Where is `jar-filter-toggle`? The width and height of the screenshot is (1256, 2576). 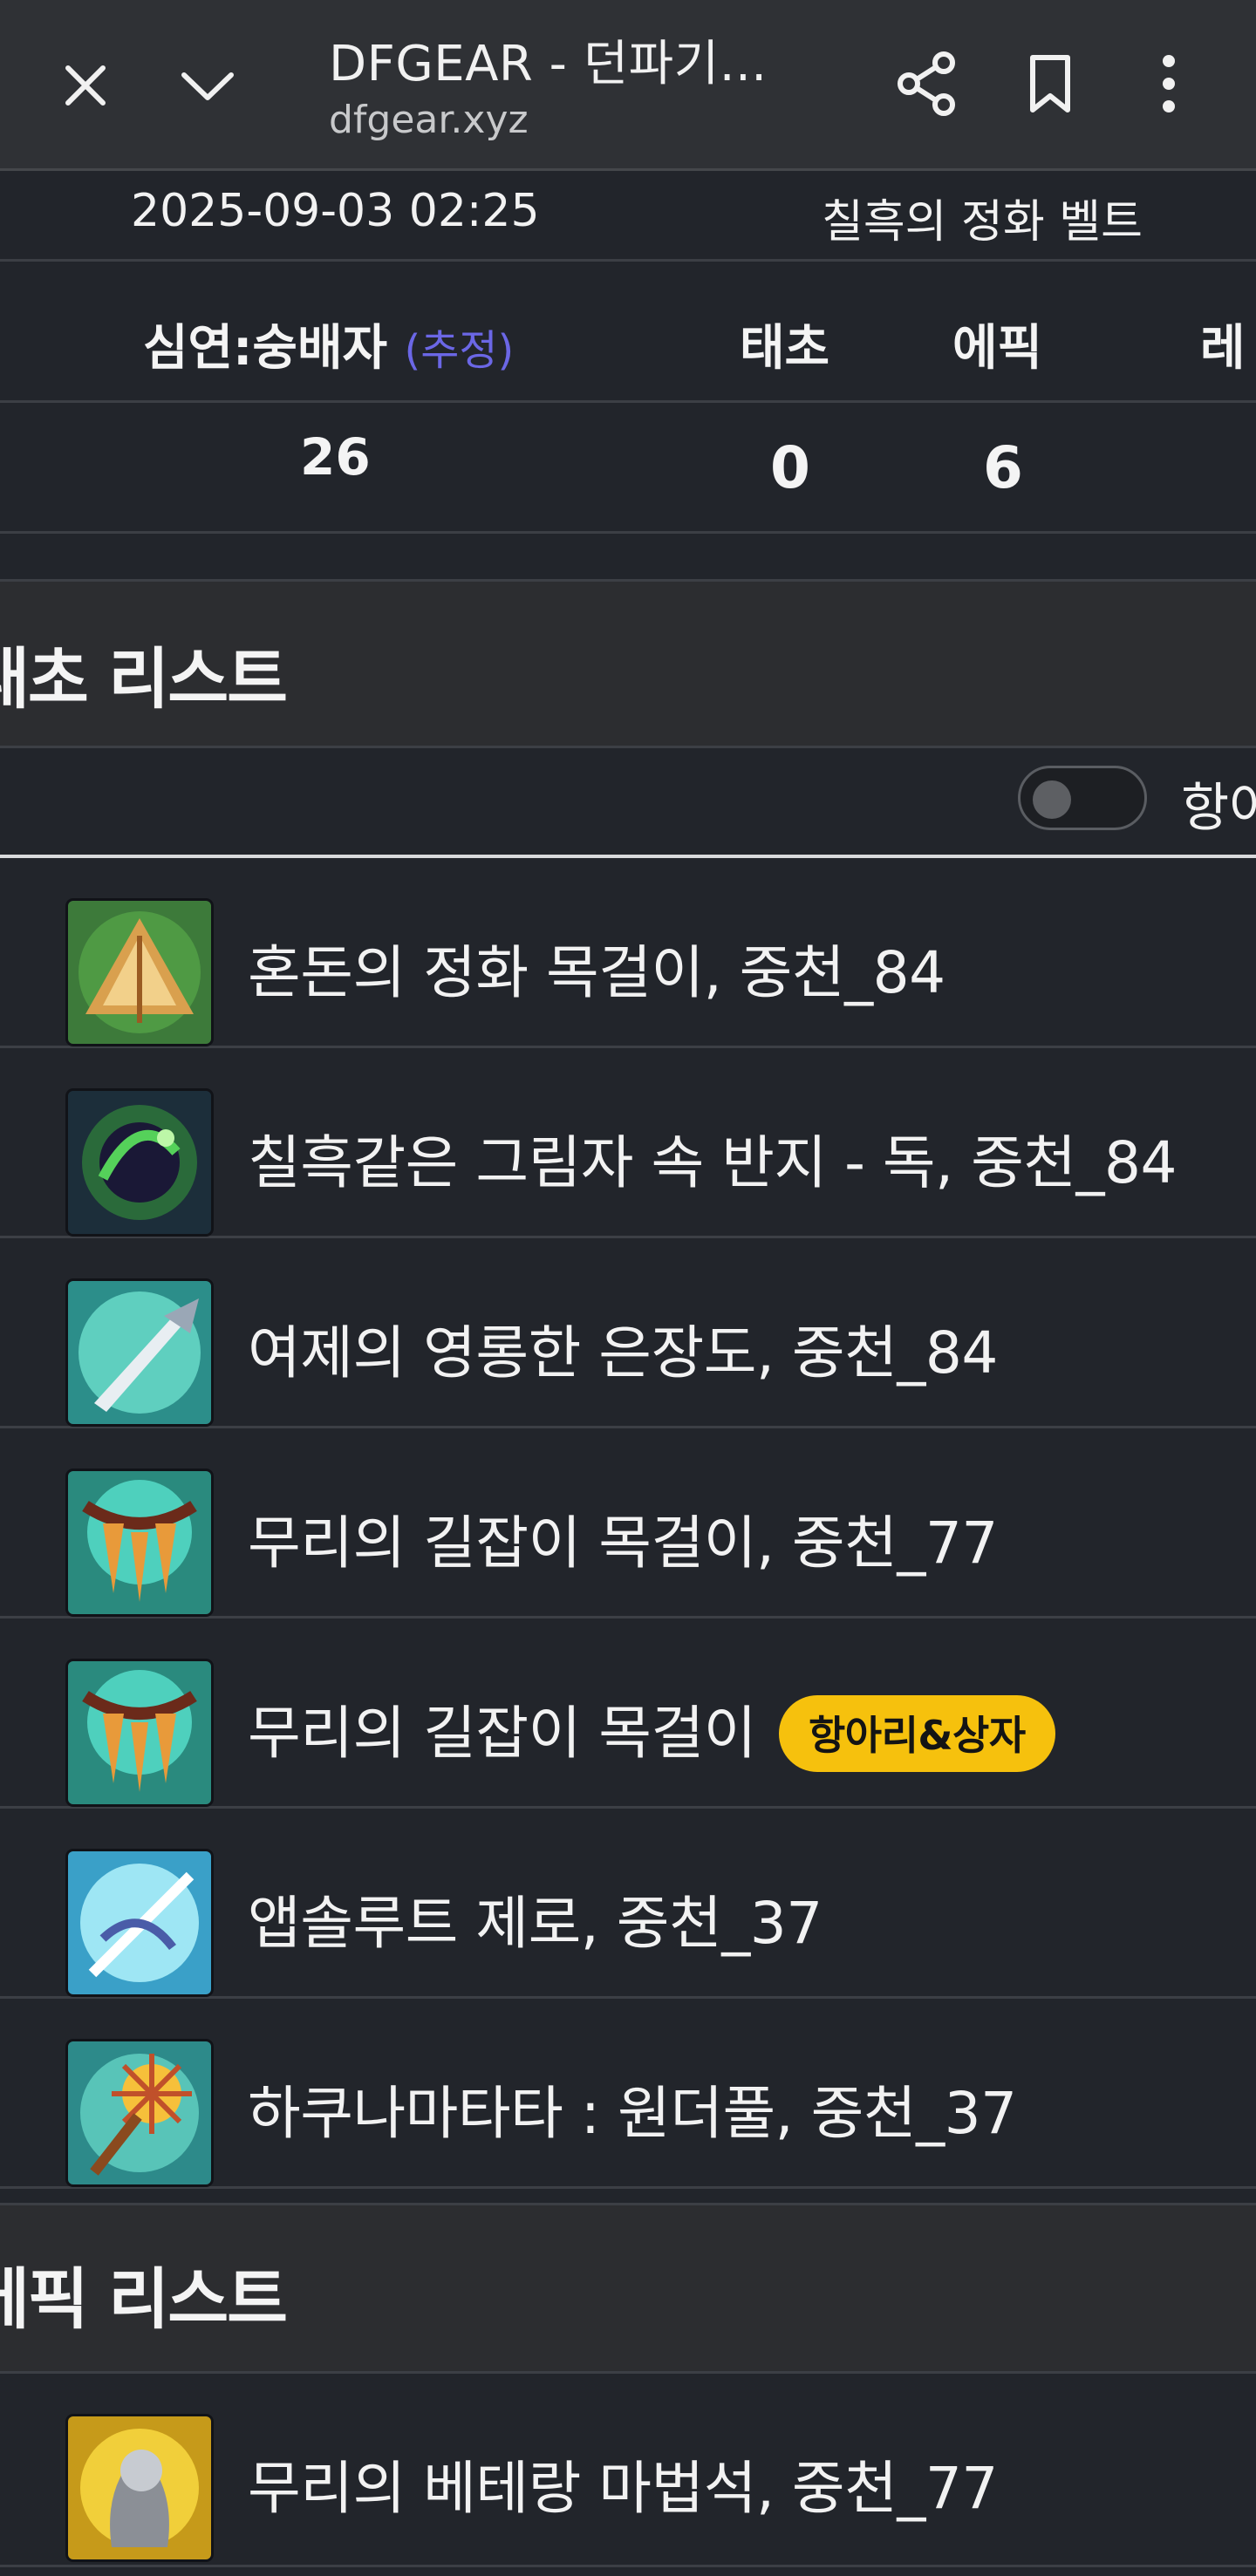 jar-filter-toggle is located at coordinates (1082, 798).